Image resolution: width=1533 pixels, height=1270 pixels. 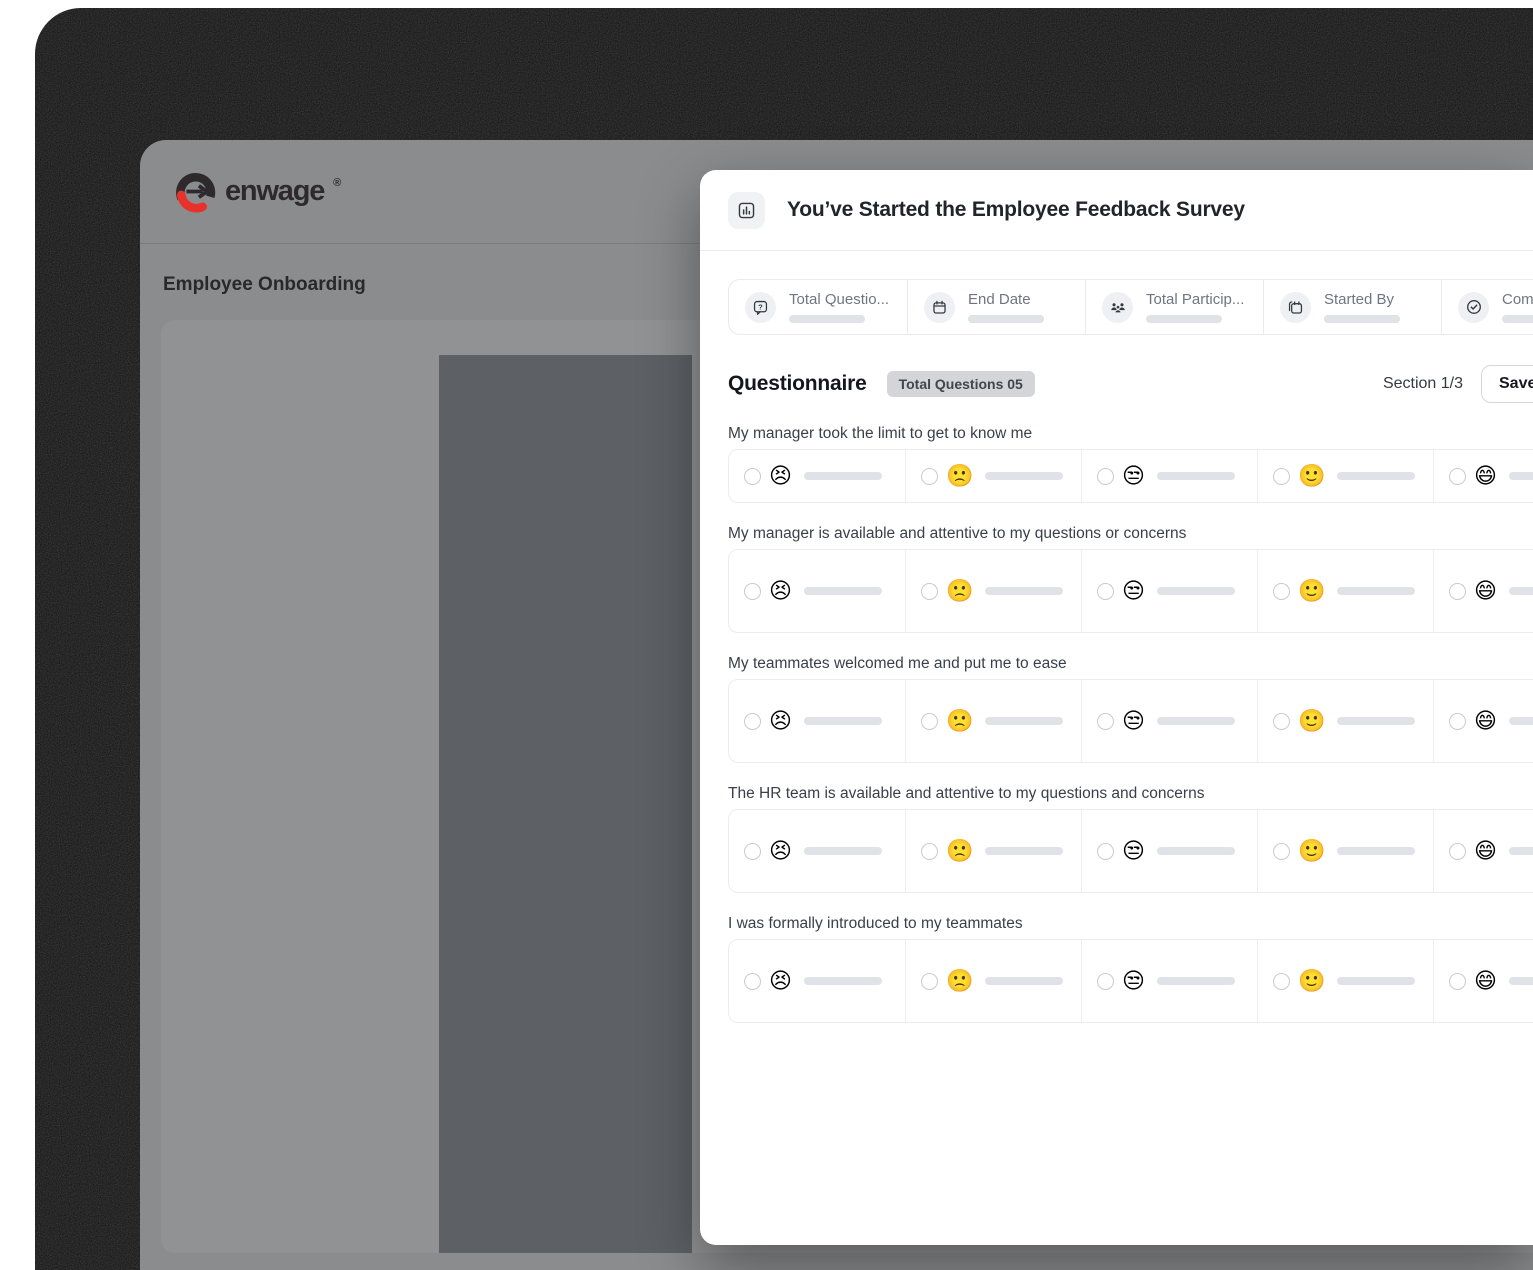 What do you see at coordinates (780, 475) in the screenshot?
I see `persevering-face-icon: 😣` at bounding box center [780, 475].